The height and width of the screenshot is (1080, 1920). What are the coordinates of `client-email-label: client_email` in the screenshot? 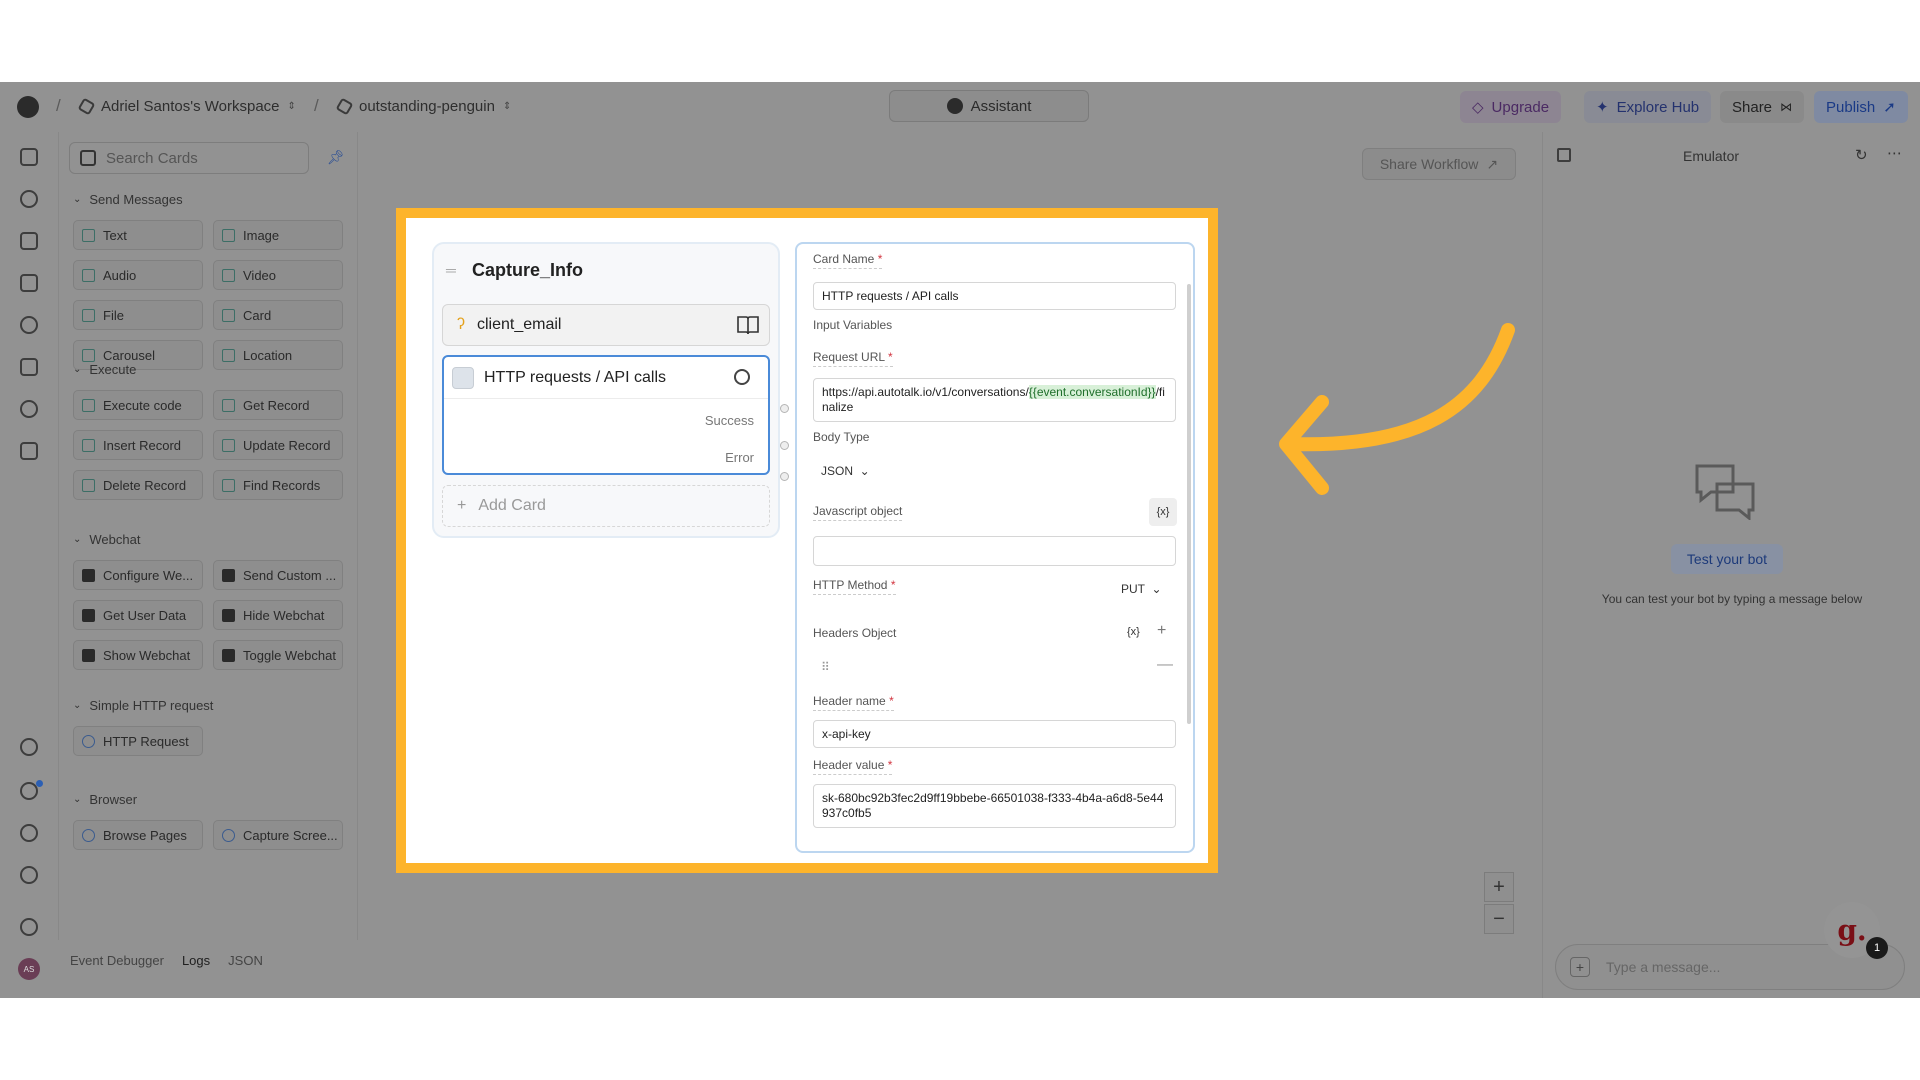 It's located at (519, 324).